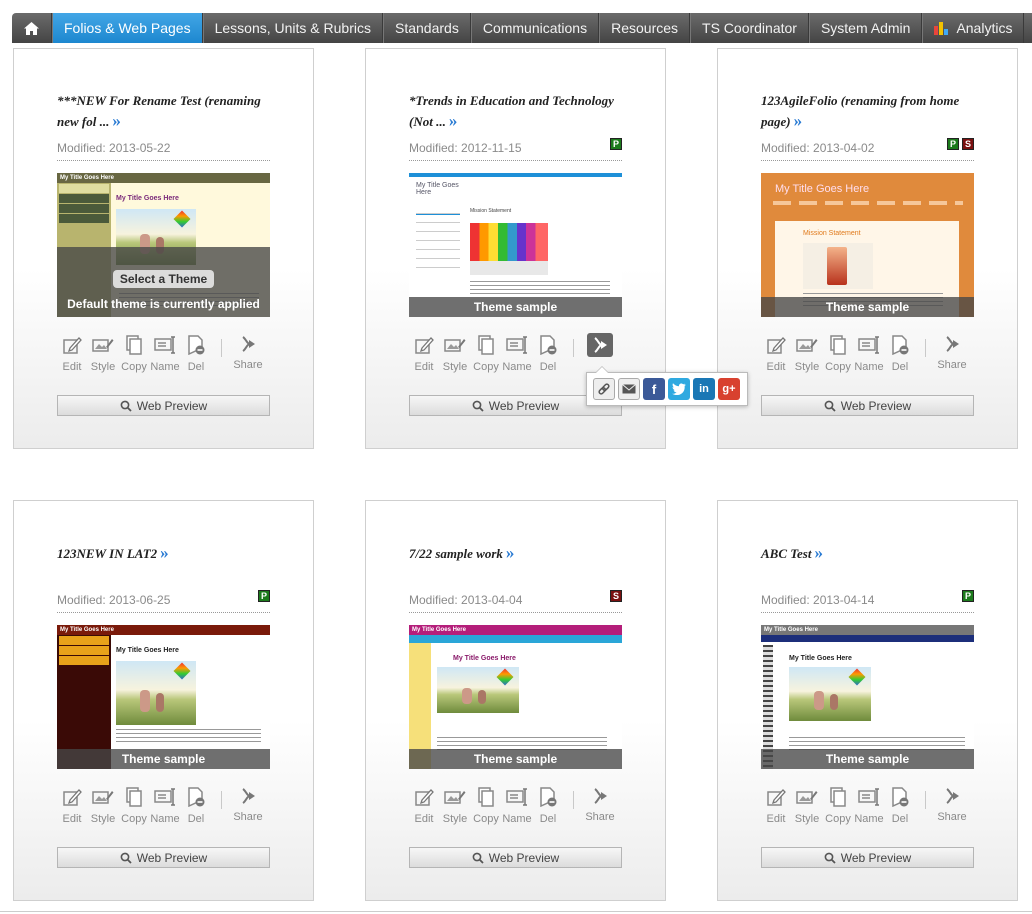 The image size is (1032, 914). What do you see at coordinates (973, 28) in the screenshot?
I see `nav-analytics: Analytics` at bounding box center [973, 28].